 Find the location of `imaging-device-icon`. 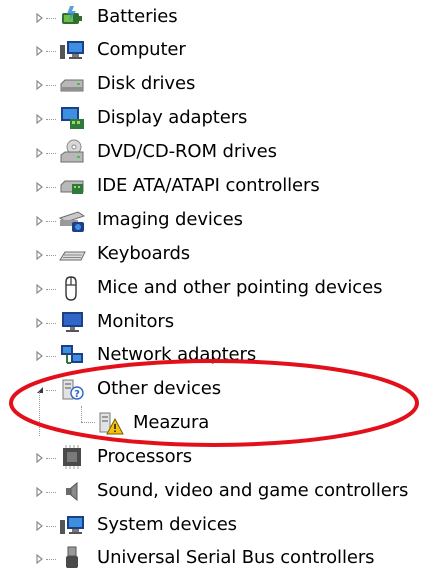

imaging-device-icon is located at coordinates (72, 220).